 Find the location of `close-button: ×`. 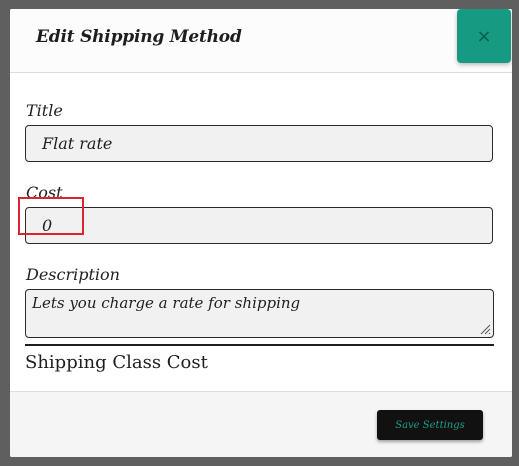

close-button: × is located at coordinates (484, 36).